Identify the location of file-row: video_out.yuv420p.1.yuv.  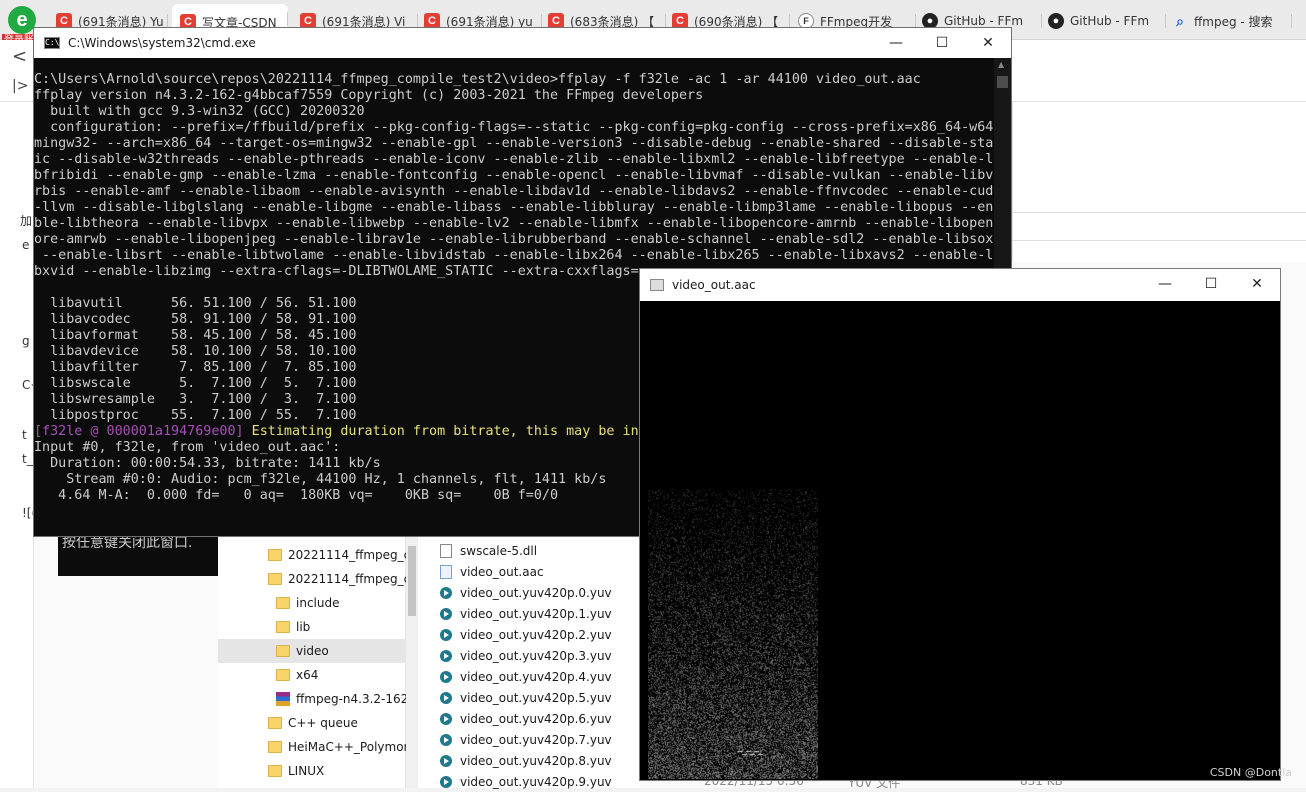
(540, 613).